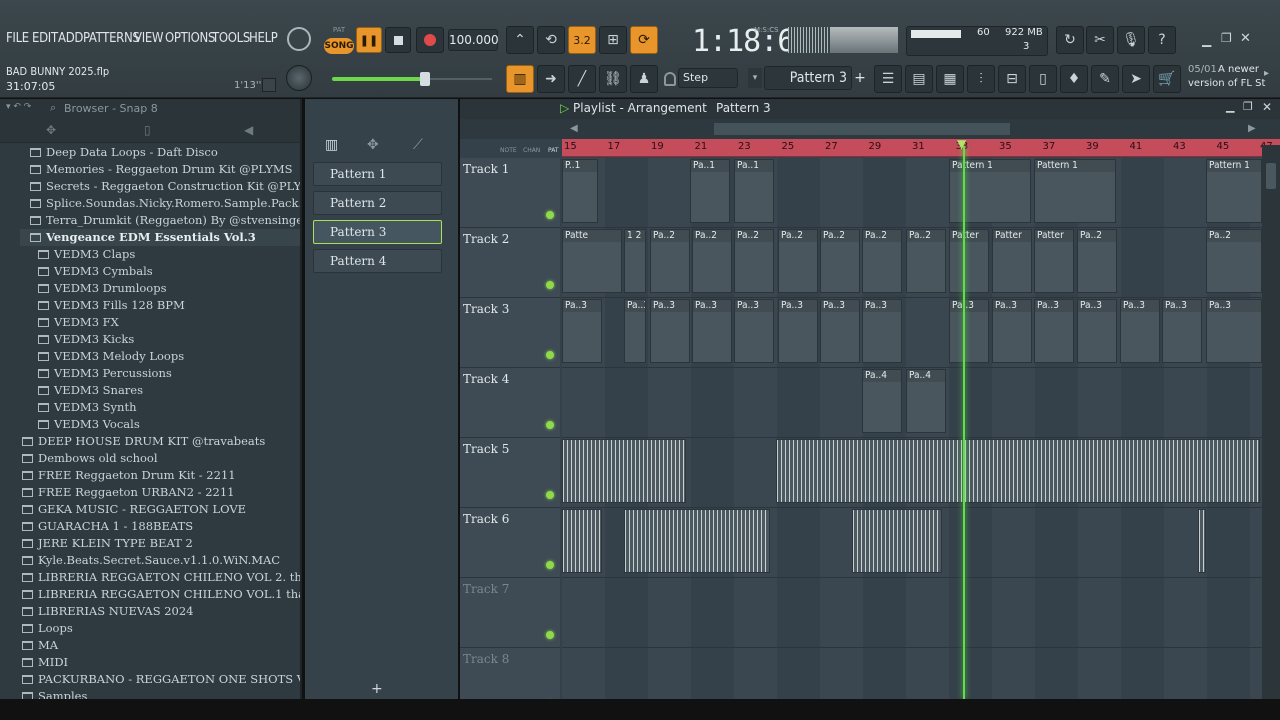 Image resolution: width=1280 pixels, height=720 pixels. What do you see at coordinates (161, 441) in the screenshot?
I see `browser-item: DEEP HOUSE DRUM KIT @travabeats` at bounding box center [161, 441].